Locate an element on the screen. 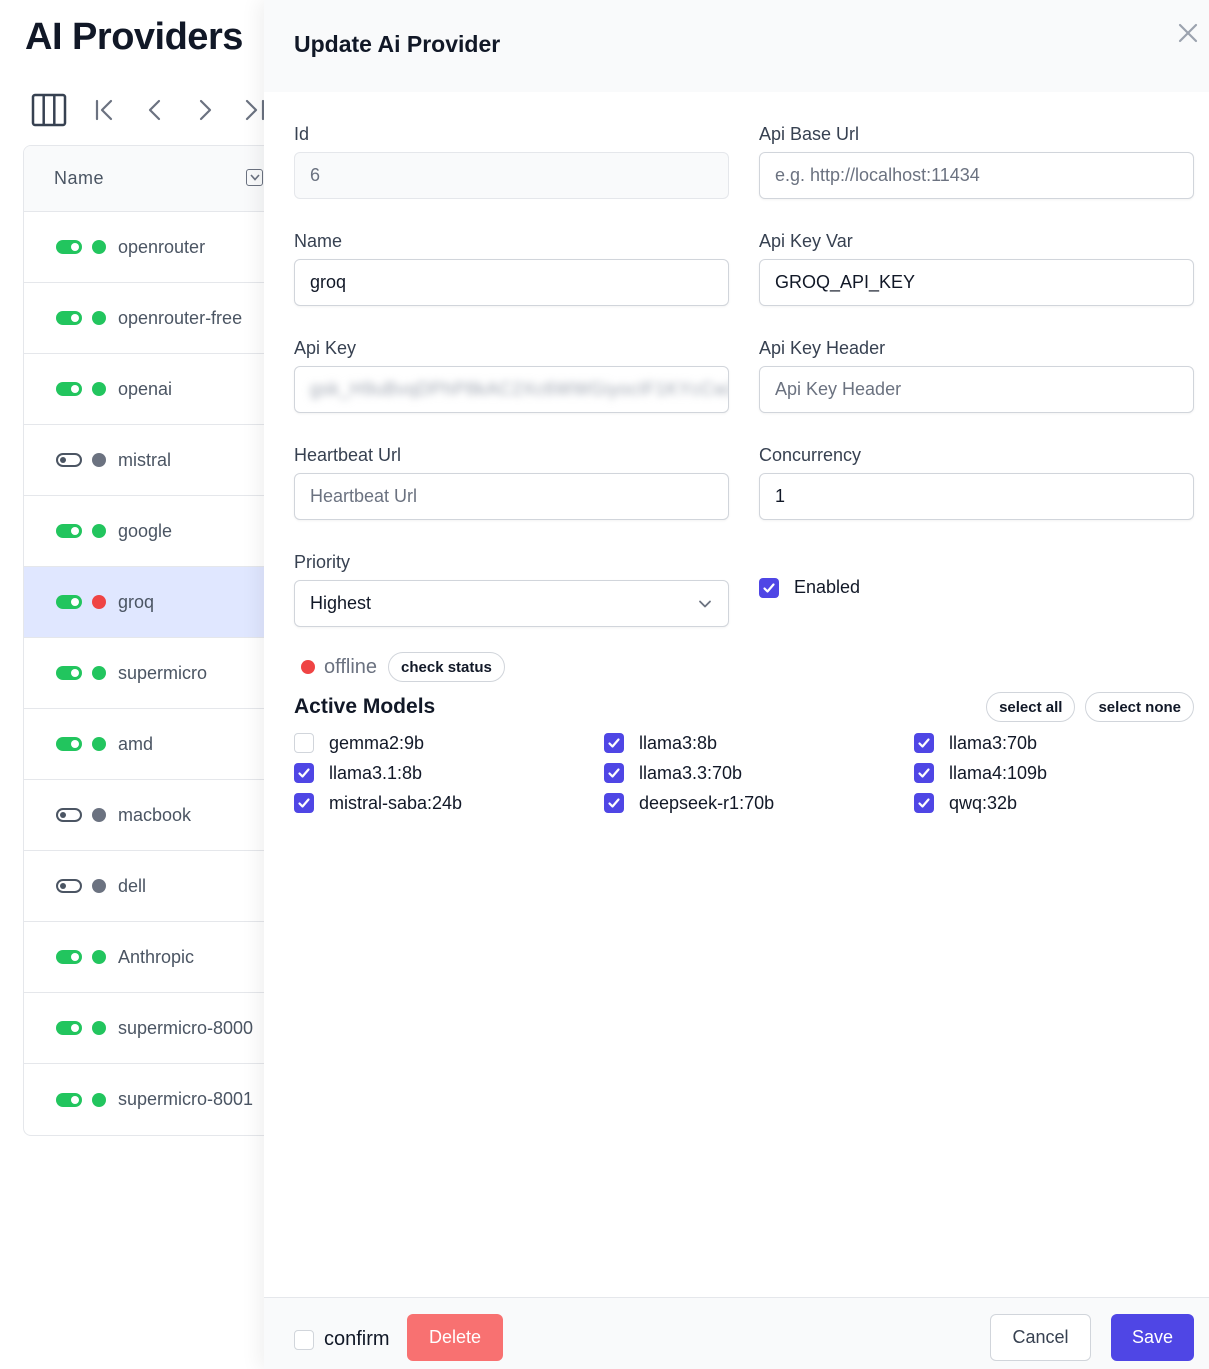  table-row: supermicro-8001 is located at coordinates (153, 1099).